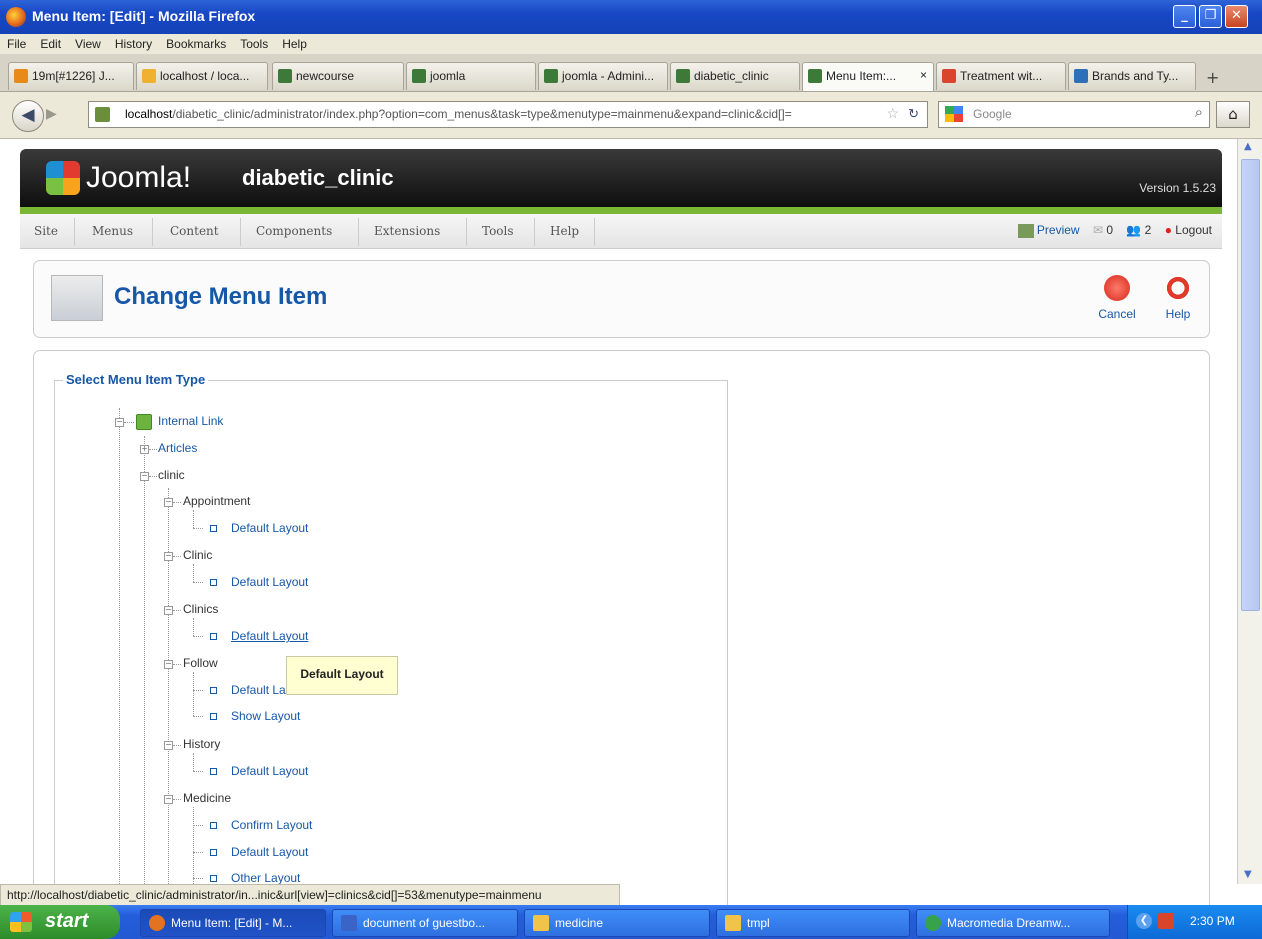  I want to click on new-tab-icon: +, so click(1212, 77).